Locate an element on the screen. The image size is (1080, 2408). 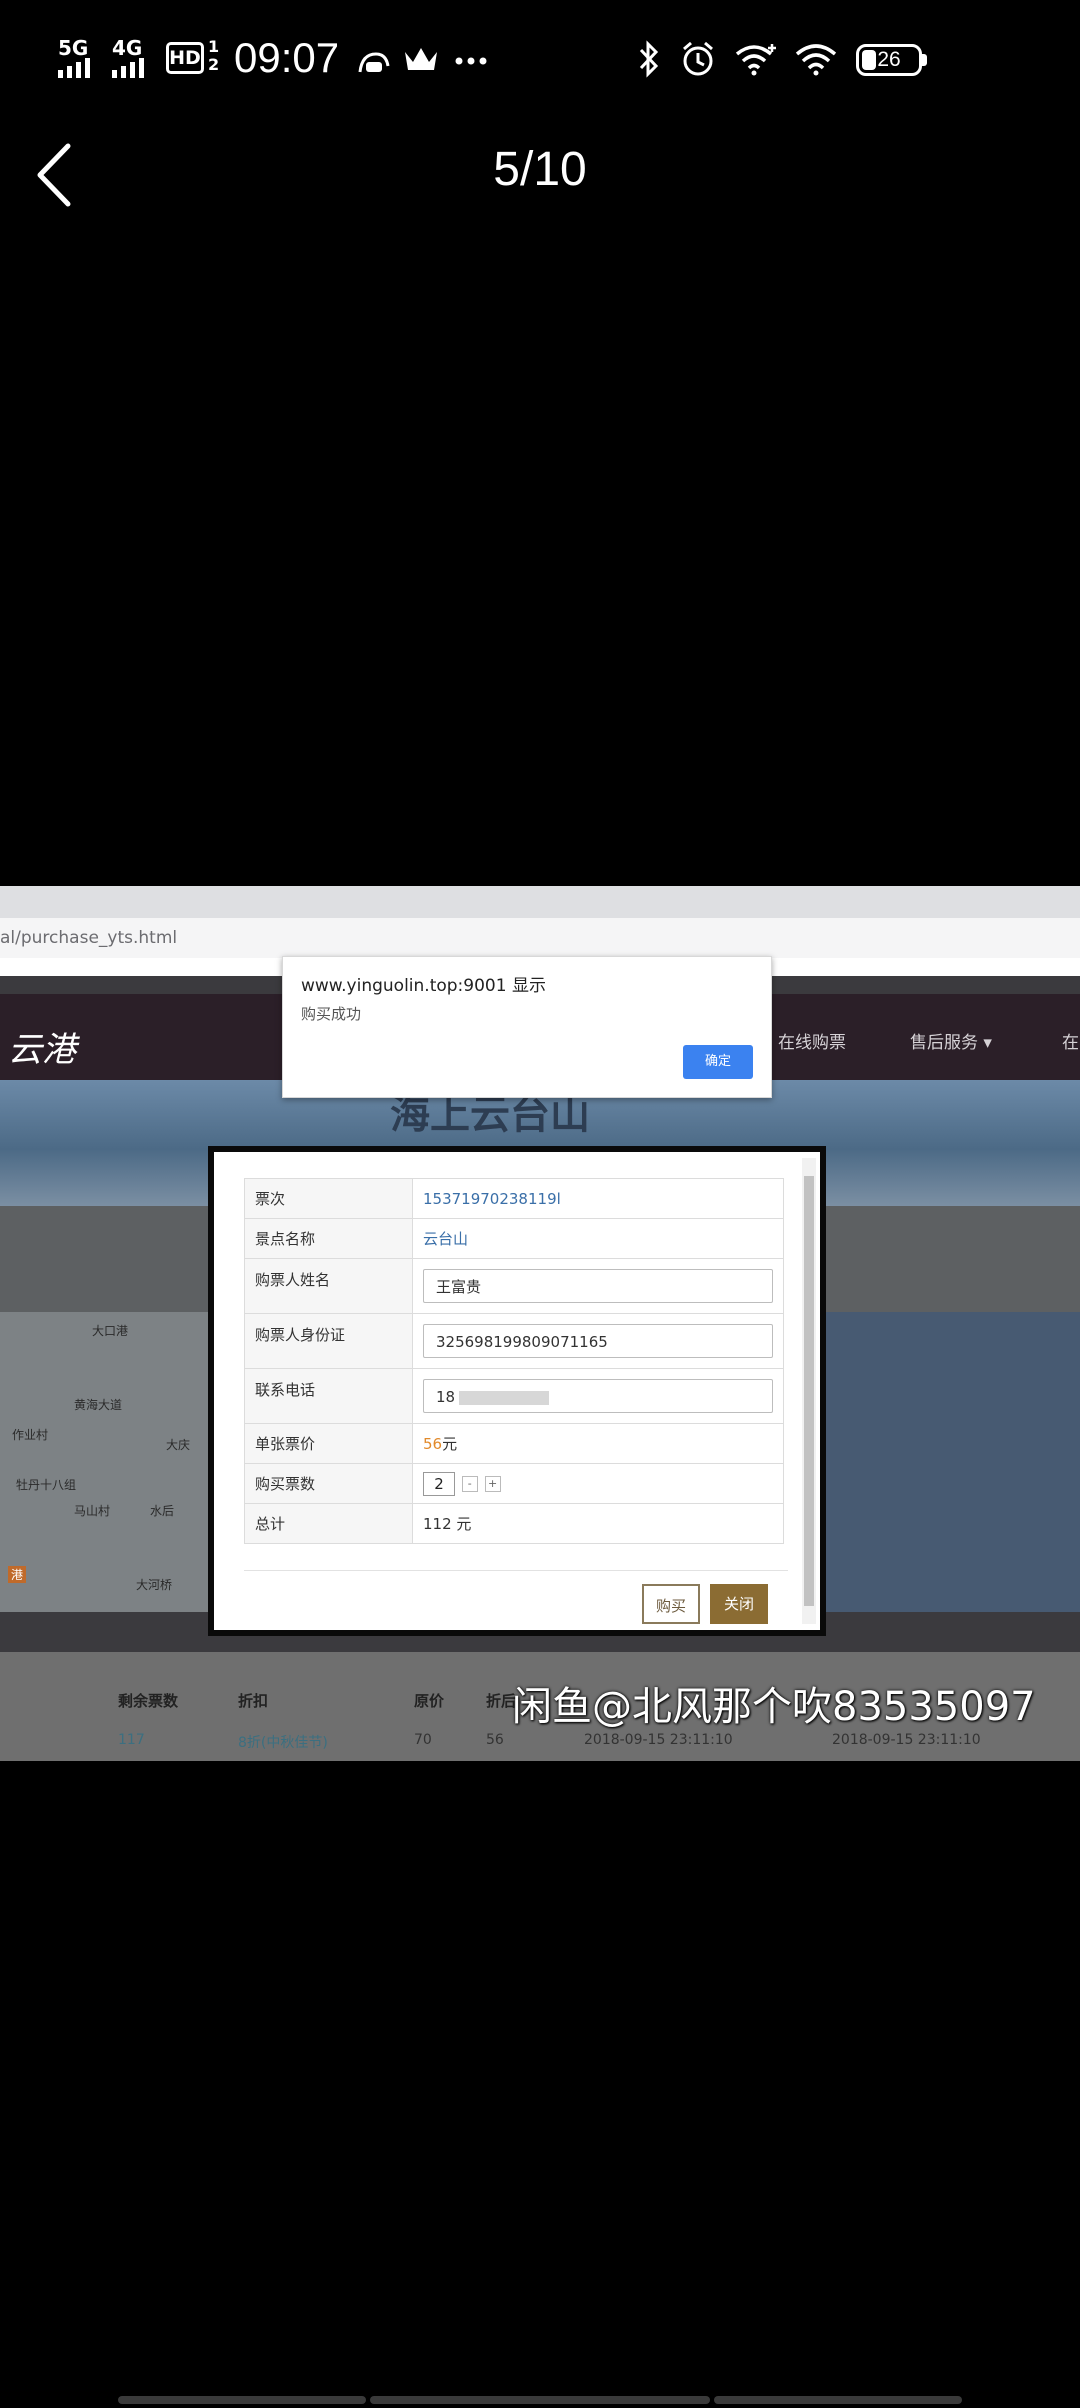
phone-label: 联系电话 is located at coordinates (328, 1396).